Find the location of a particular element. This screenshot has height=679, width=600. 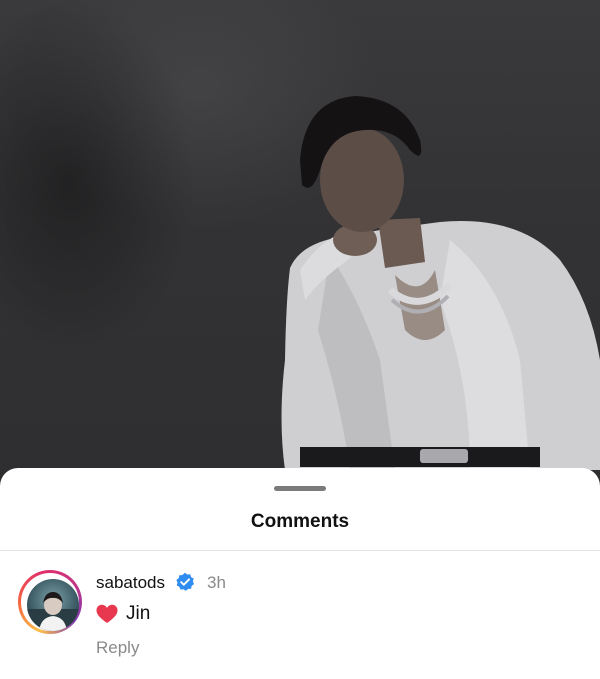

comment-username: sabatods is located at coordinates (130, 583).